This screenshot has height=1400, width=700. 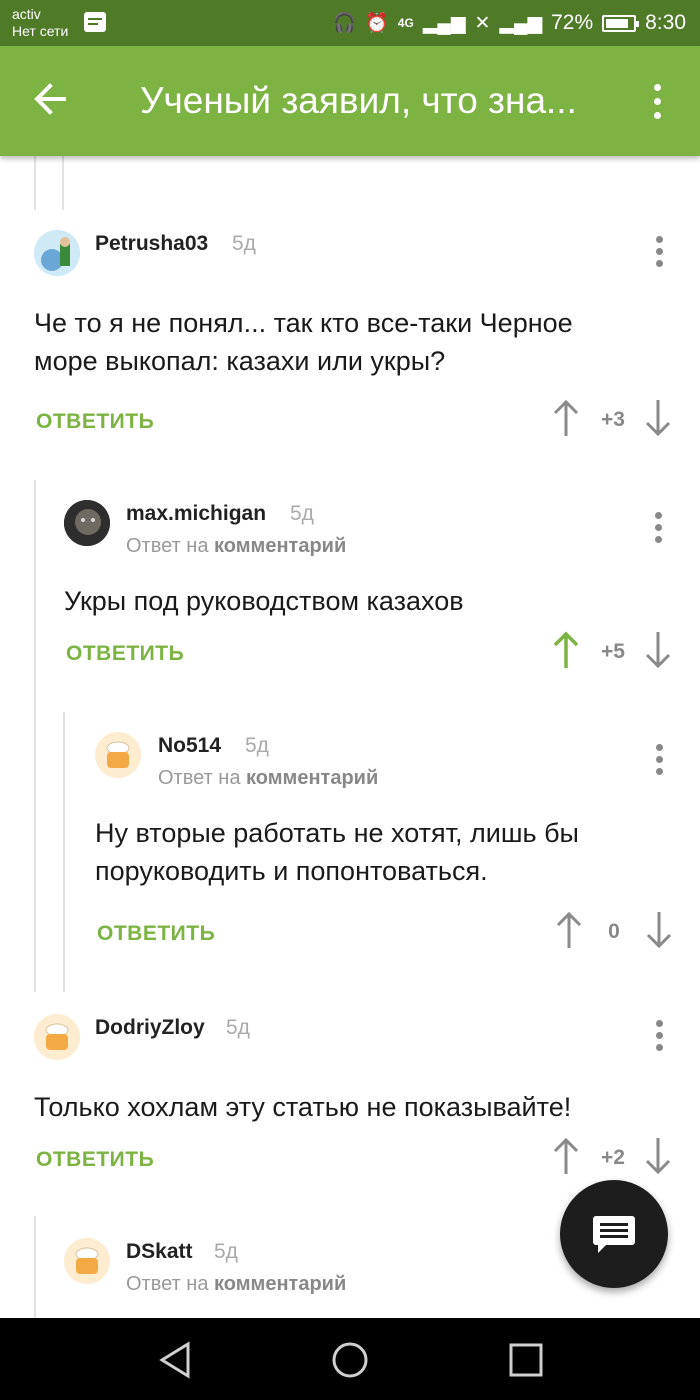 What do you see at coordinates (264, 601) in the screenshot?
I see `comment-text-line: Укры под руководством казахов` at bounding box center [264, 601].